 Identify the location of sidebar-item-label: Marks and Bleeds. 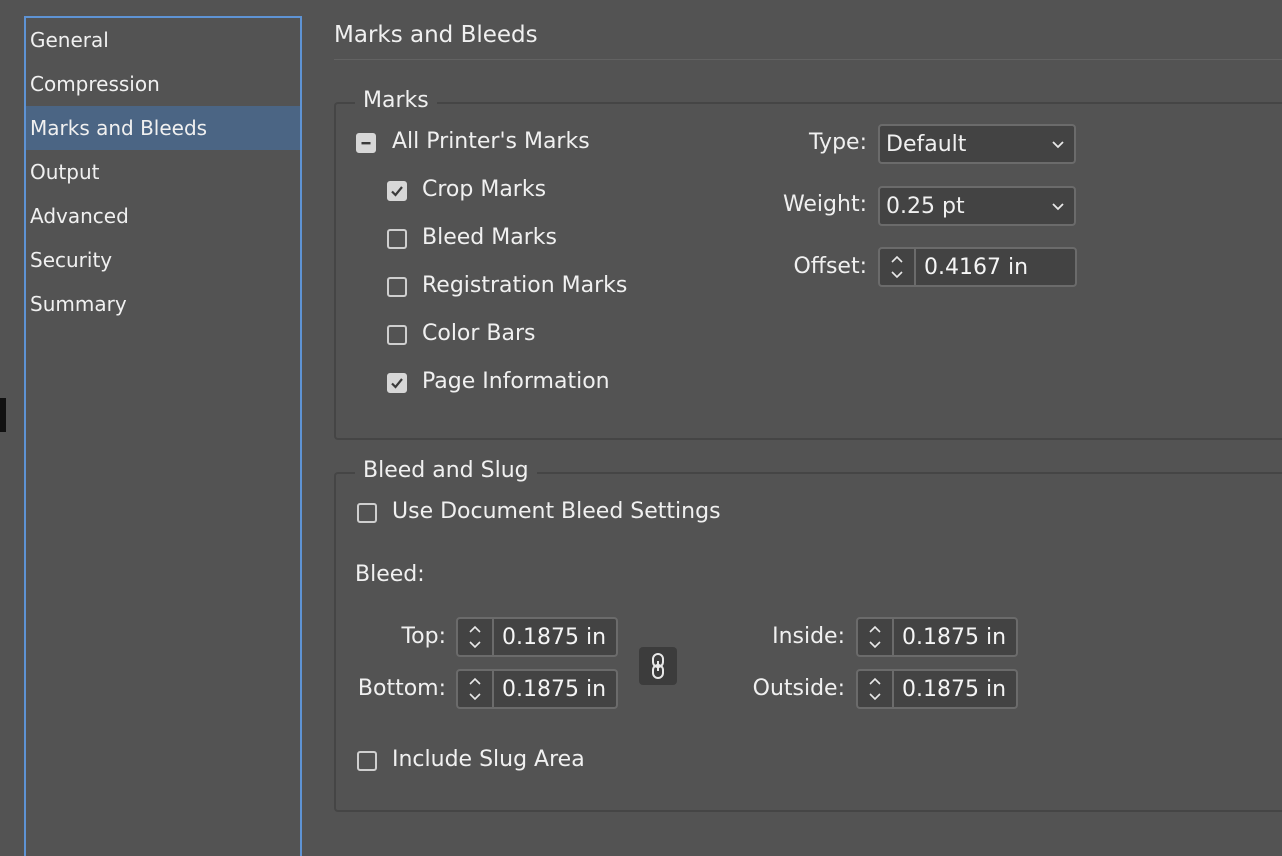
(119, 128).